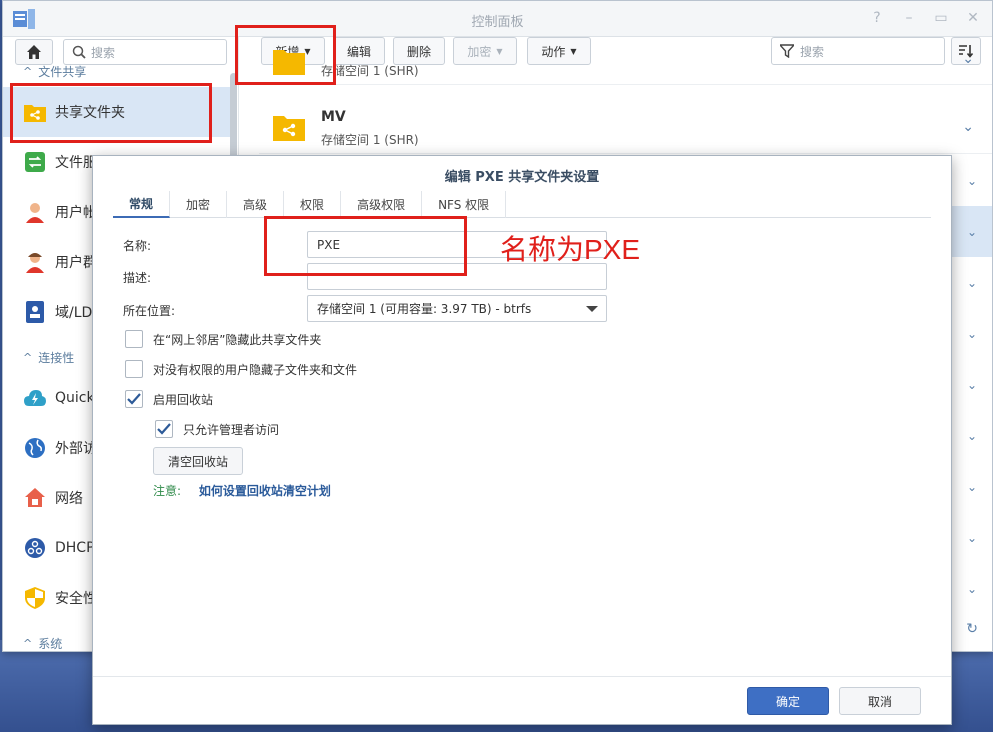  I want to click on sidebar-item-label: 用户群, so click(76, 263).